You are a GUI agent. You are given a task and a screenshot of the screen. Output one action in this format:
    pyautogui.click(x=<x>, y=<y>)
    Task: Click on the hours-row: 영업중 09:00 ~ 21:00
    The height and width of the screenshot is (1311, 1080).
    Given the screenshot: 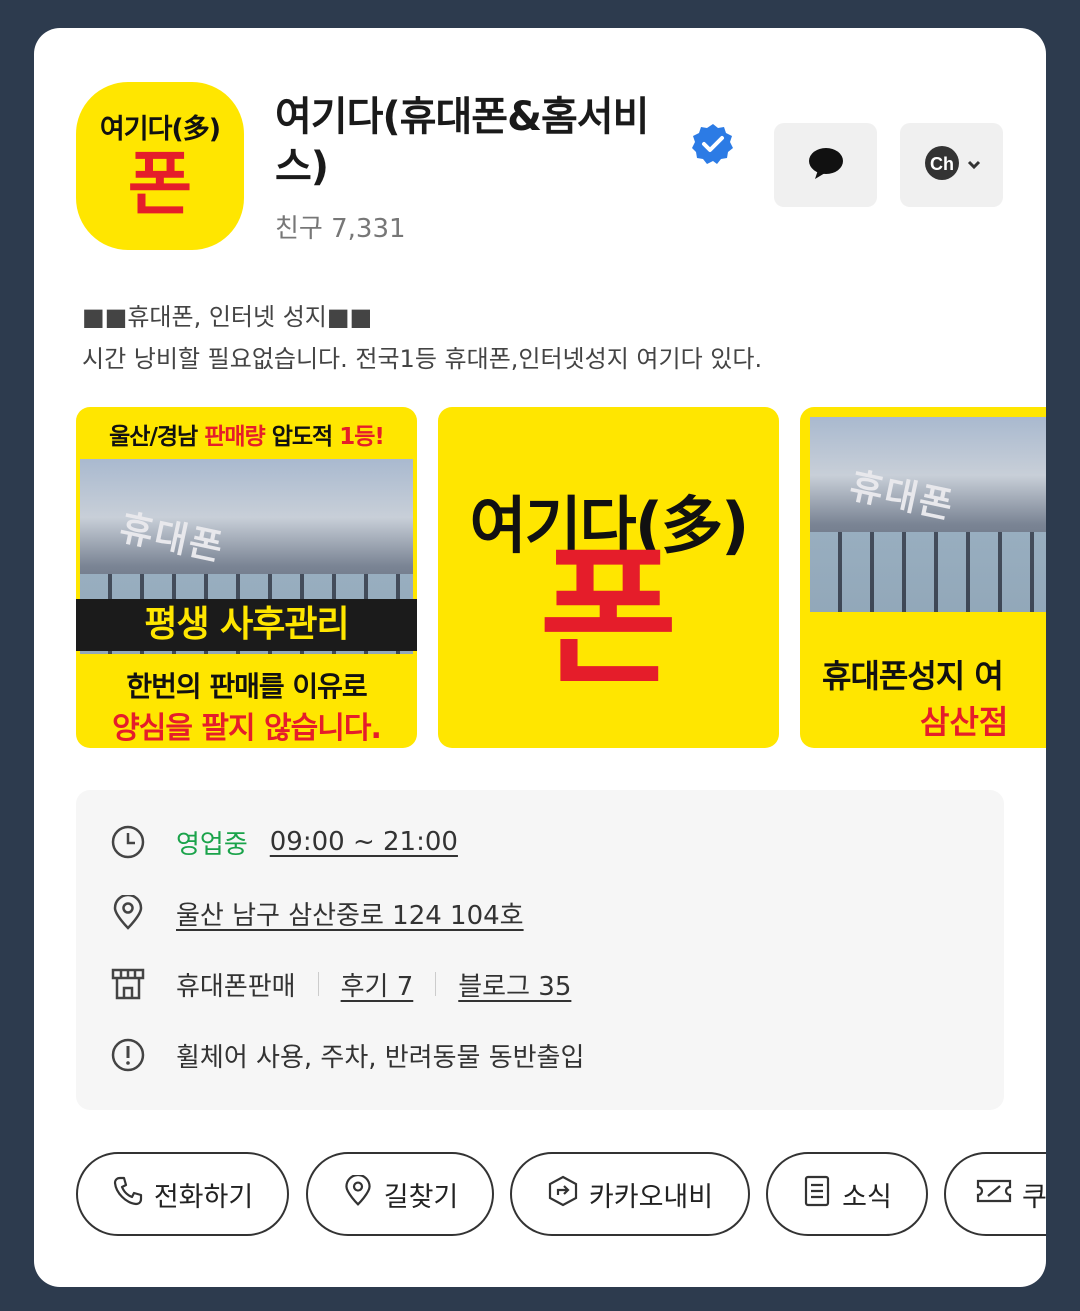 What is the action you would take?
    pyautogui.click(x=284, y=842)
    